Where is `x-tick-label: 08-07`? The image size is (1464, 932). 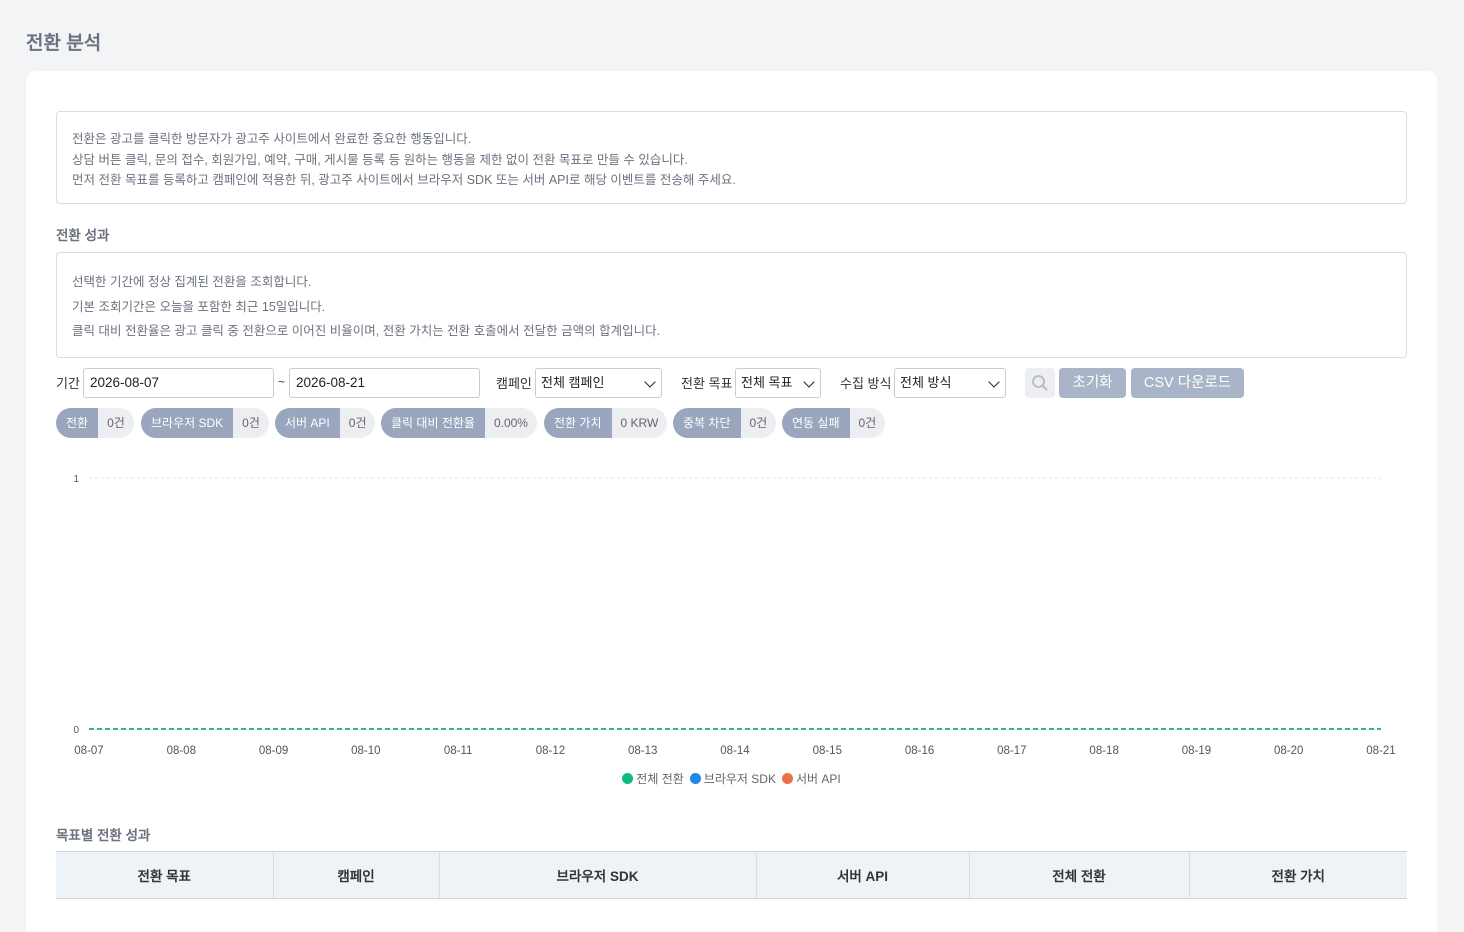
x-tick-label: 08-07 is located at coordinates (88, 751).